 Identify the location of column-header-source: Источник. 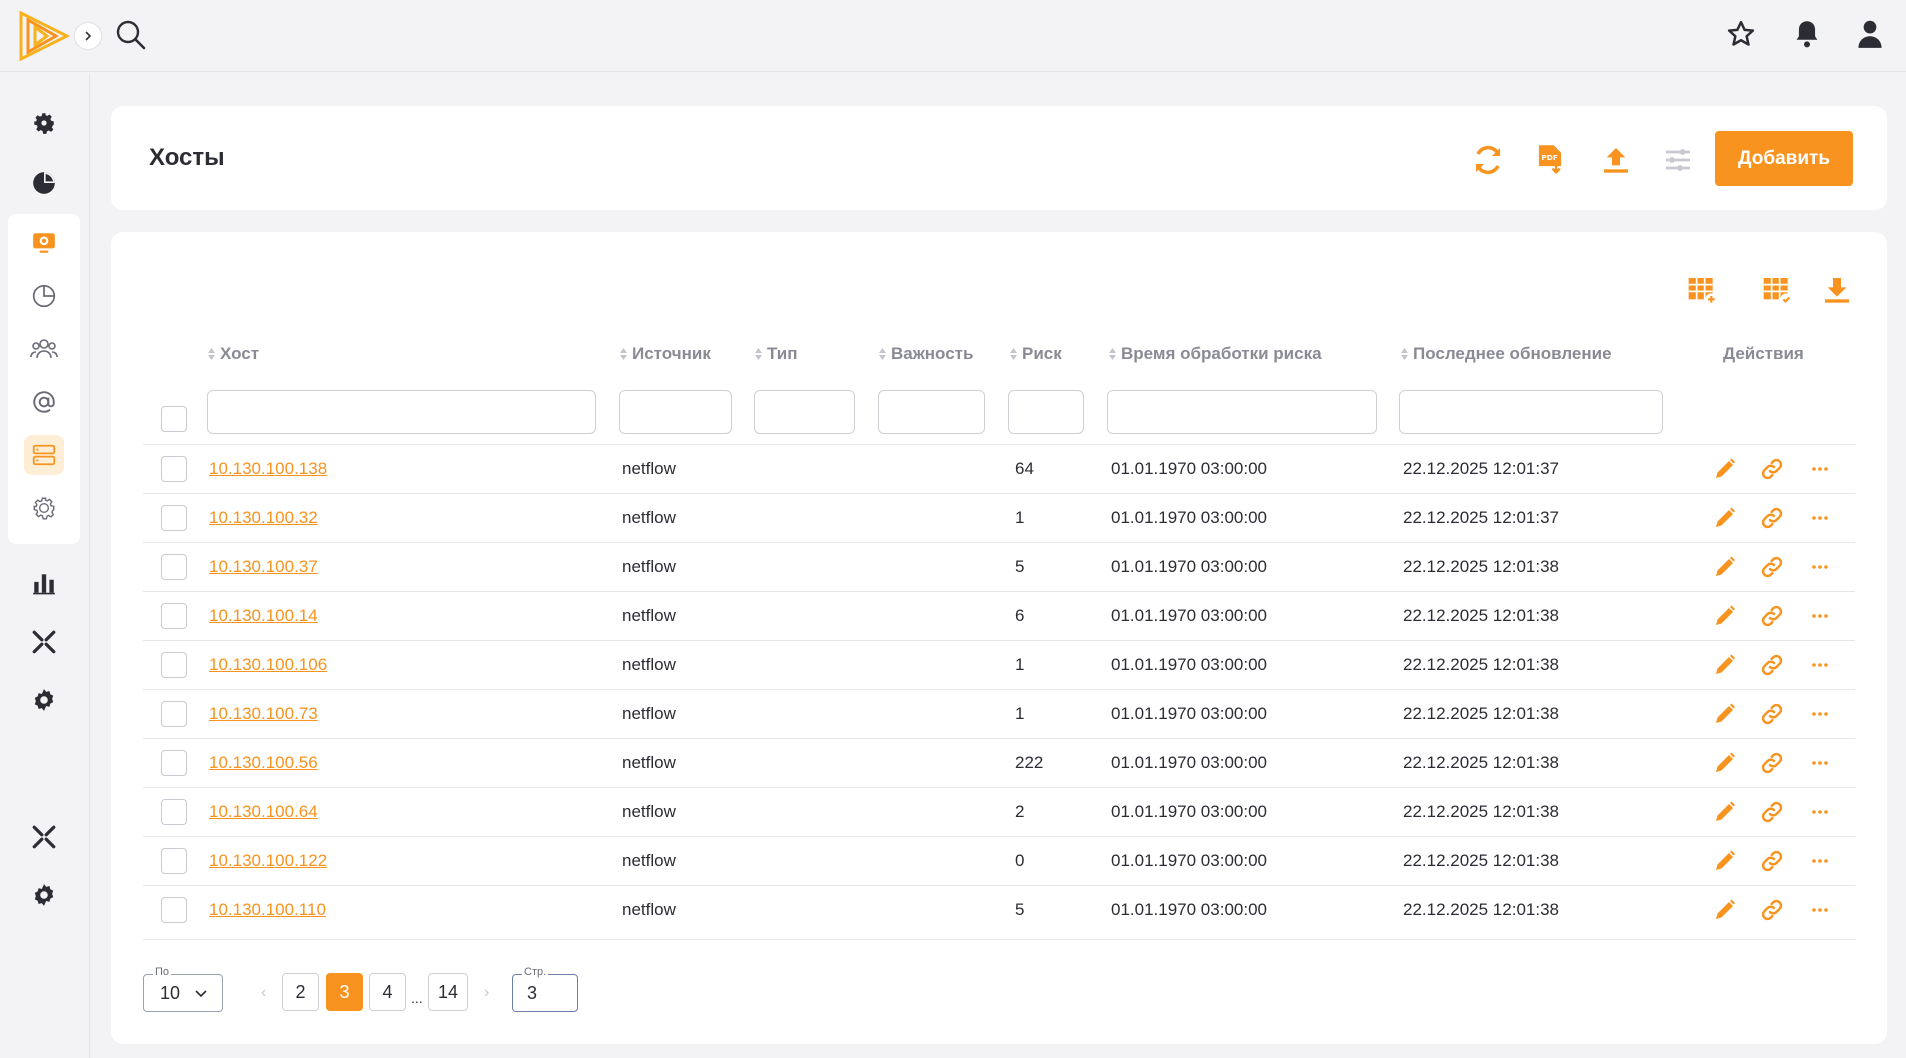
(665, 354).